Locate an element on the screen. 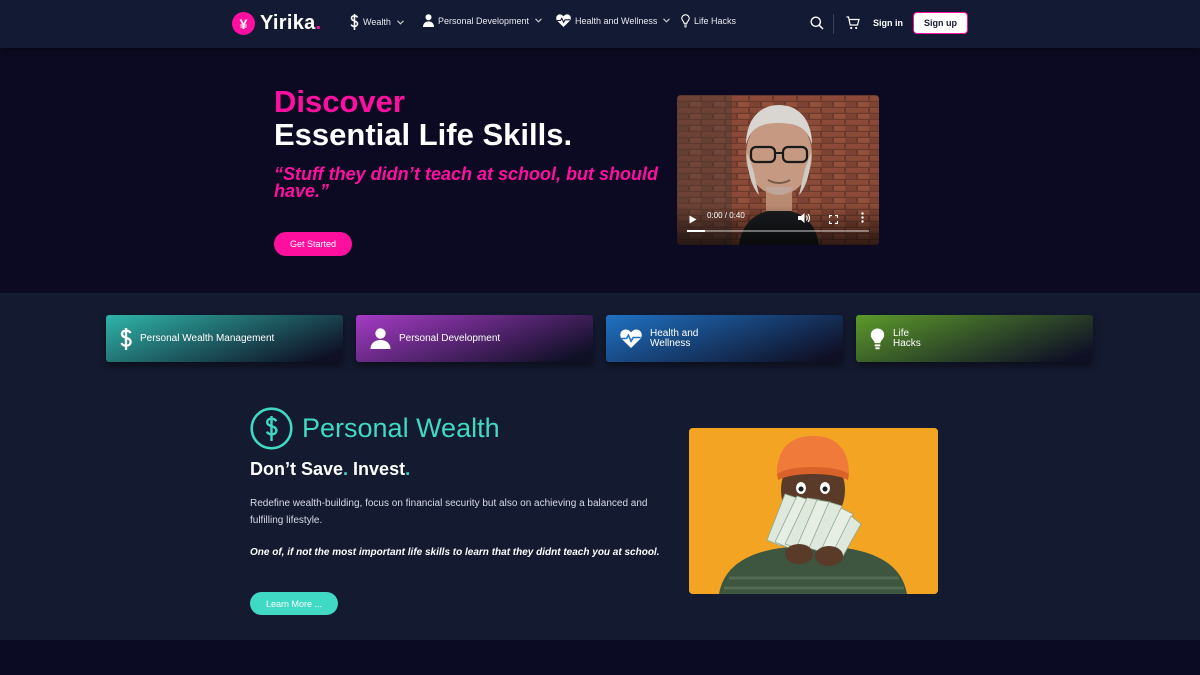  brand-logo: ¥ Yirika. is located at coordinates (276, 23).